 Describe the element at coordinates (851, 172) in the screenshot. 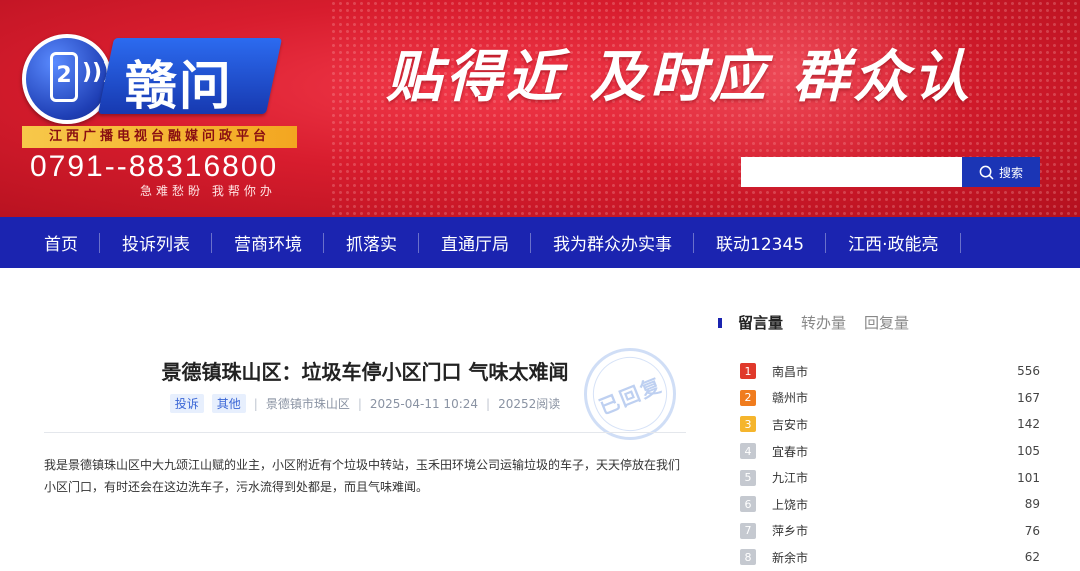

I see `search-input` at that location.